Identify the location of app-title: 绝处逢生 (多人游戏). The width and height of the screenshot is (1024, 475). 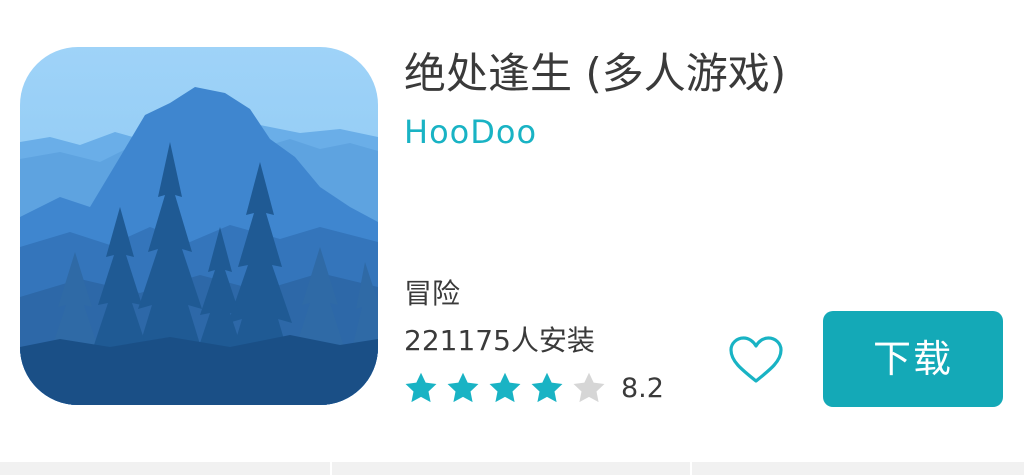
(595, 74).